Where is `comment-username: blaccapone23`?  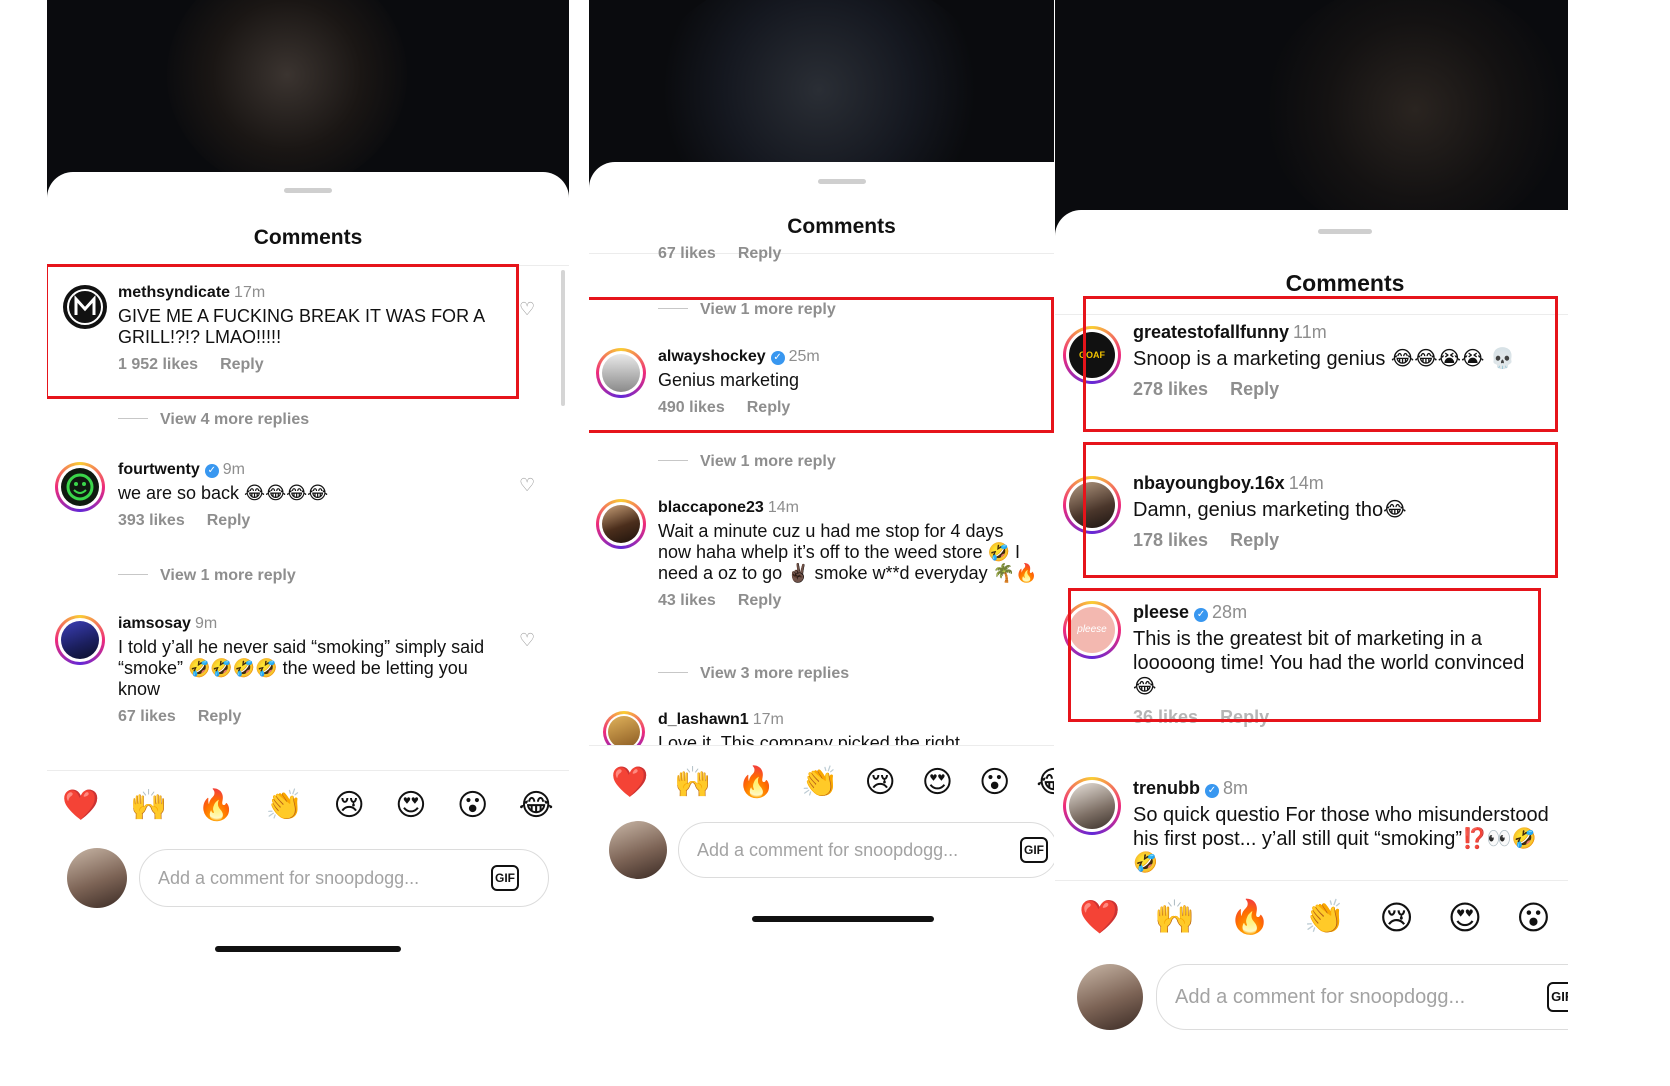 comment-username: blaccapone23 is located at coordinates (711, 507).